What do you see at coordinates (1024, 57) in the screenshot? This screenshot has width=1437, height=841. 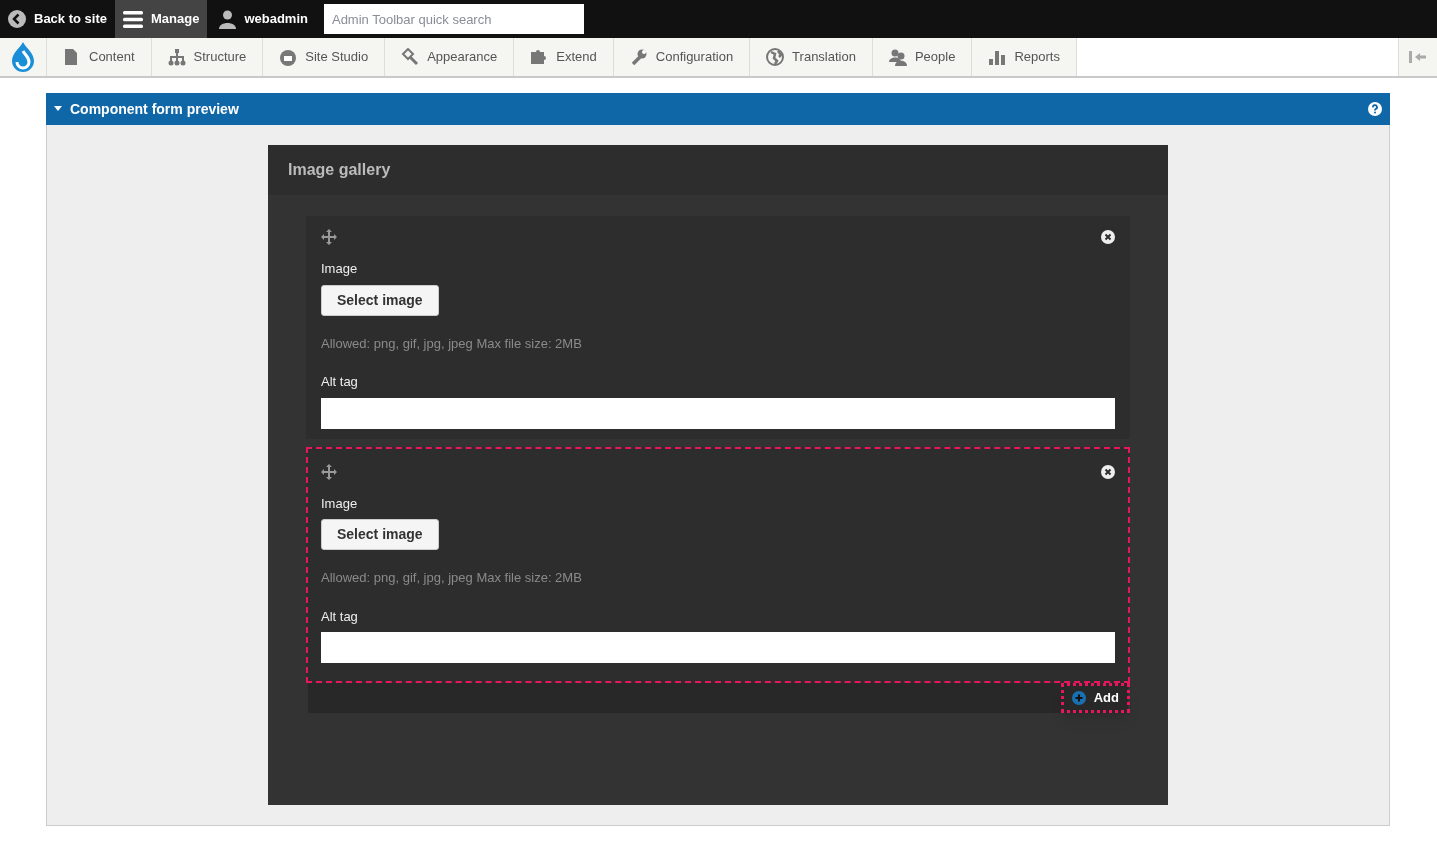 I see `menu-item: Reports` at bounding box center [1024, 57].